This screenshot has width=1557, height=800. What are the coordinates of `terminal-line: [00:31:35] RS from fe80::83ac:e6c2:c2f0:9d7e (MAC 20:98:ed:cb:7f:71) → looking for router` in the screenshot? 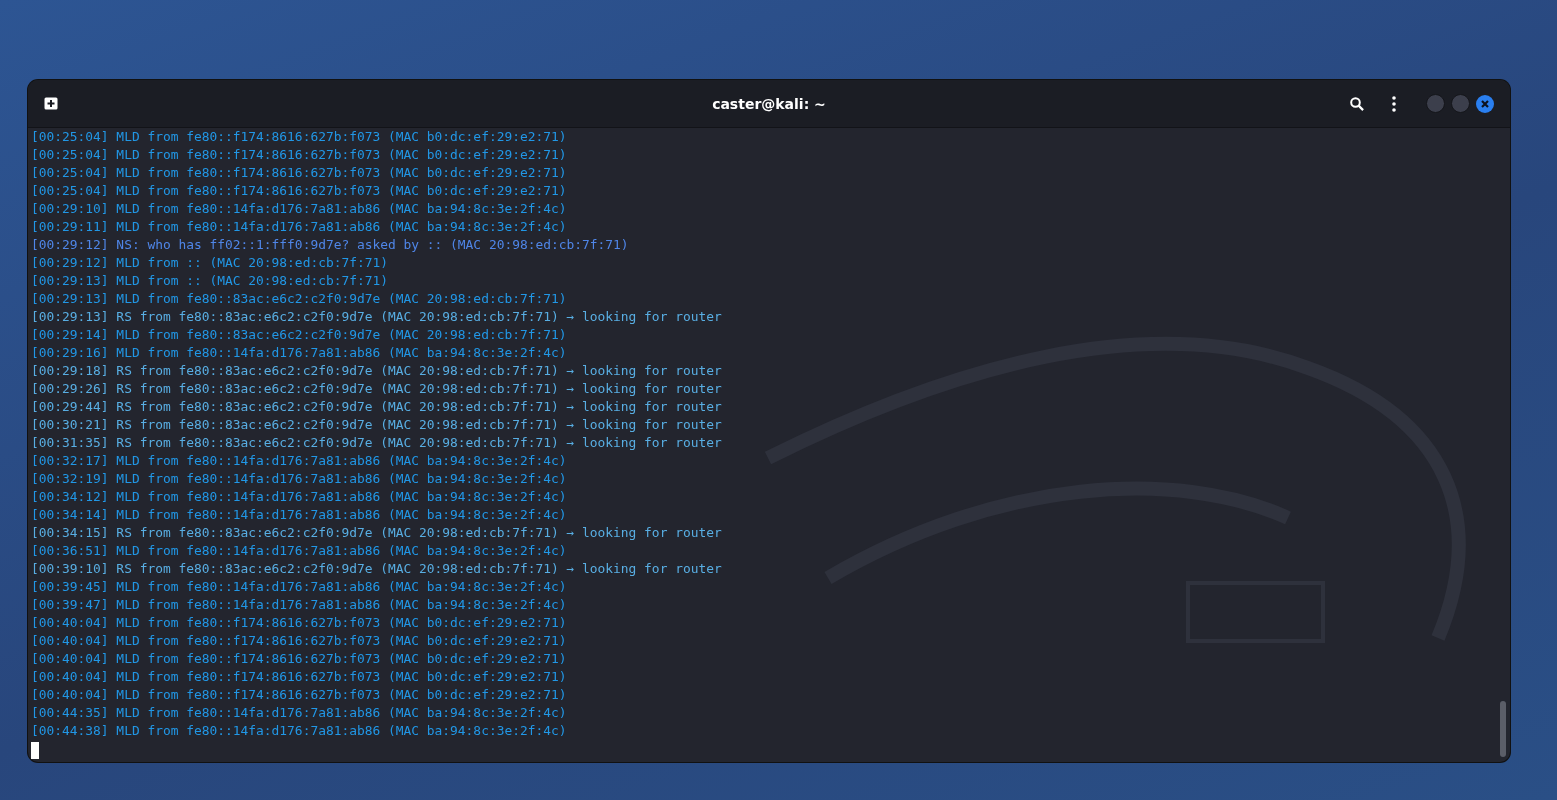 It's located at (376, 443).